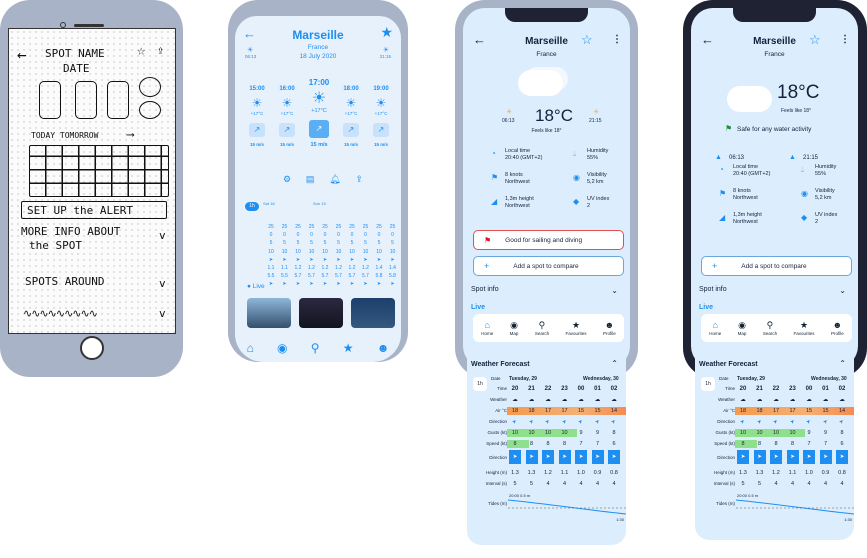 This screenshot has height=558, width=867. Describe the element at coordinates (89, 25) in the screenshot. I see `speaker-grill` at that location.